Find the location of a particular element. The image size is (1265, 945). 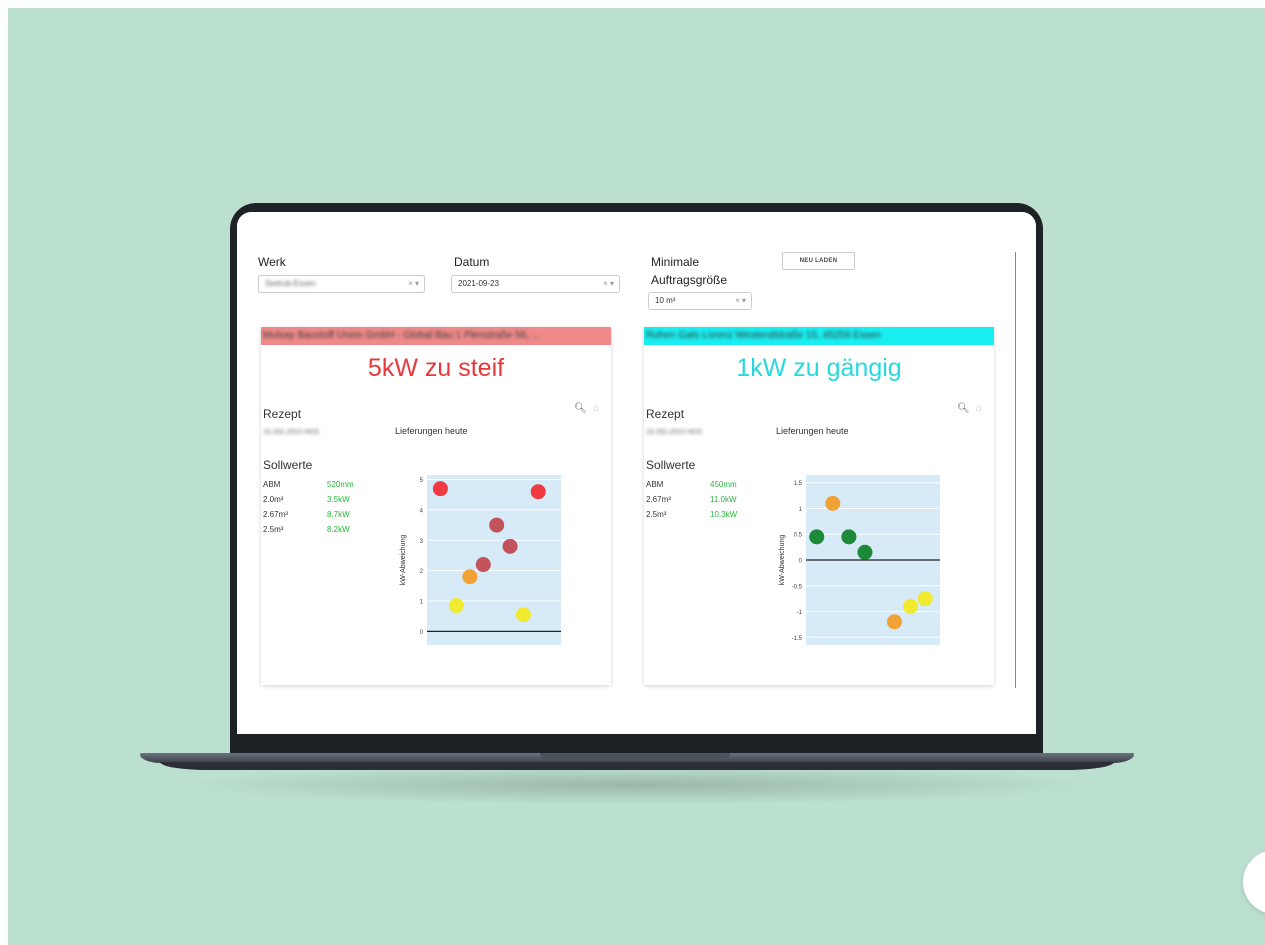

y-tick-label: 2 is located at coordinates (422, 572).